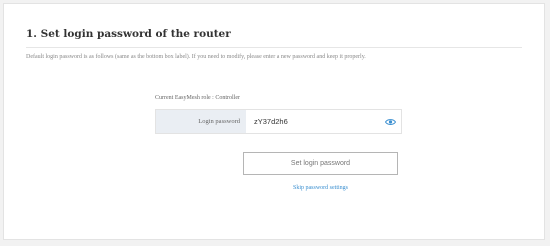  What do you see at coordinates (201, 121) in the screenshot?
I see `login-password-label: Login password` at bounding box center [201, 121].